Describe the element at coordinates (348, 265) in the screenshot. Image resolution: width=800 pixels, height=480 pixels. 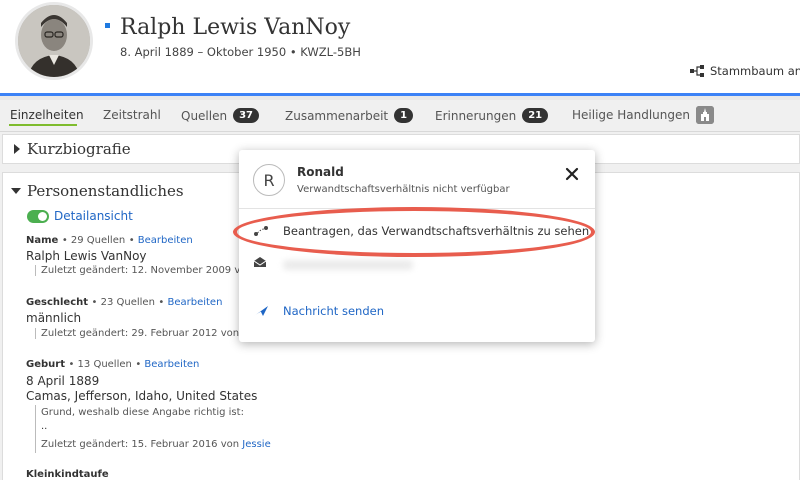
I see `redacted-email` at that location.